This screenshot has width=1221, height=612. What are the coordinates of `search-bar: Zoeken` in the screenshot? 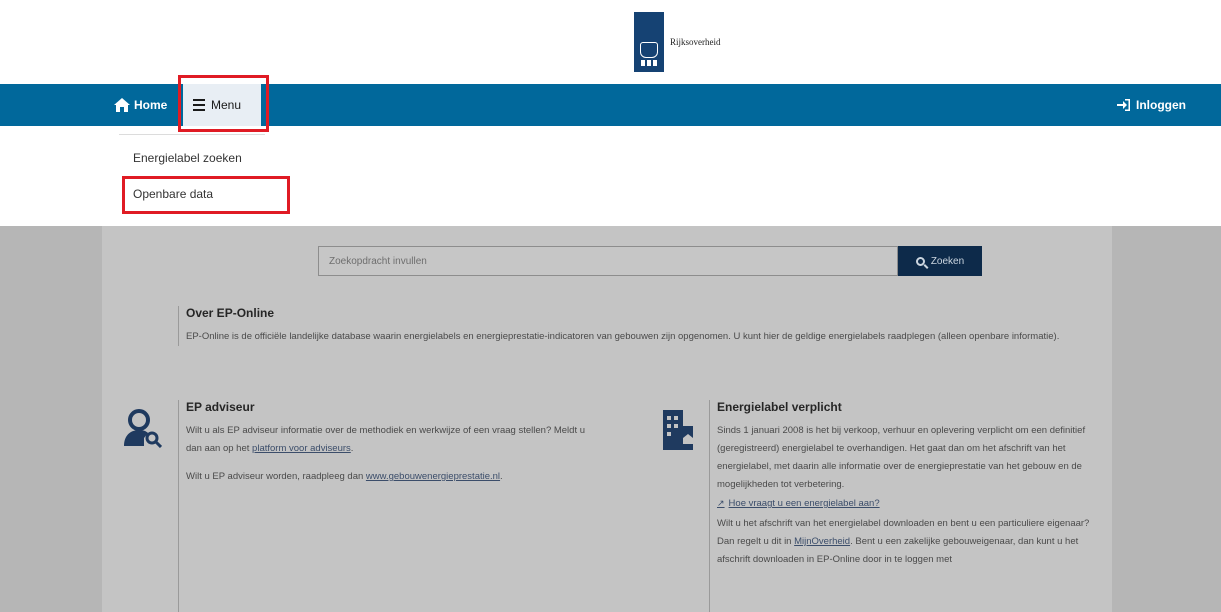 It's located at (650, 261).